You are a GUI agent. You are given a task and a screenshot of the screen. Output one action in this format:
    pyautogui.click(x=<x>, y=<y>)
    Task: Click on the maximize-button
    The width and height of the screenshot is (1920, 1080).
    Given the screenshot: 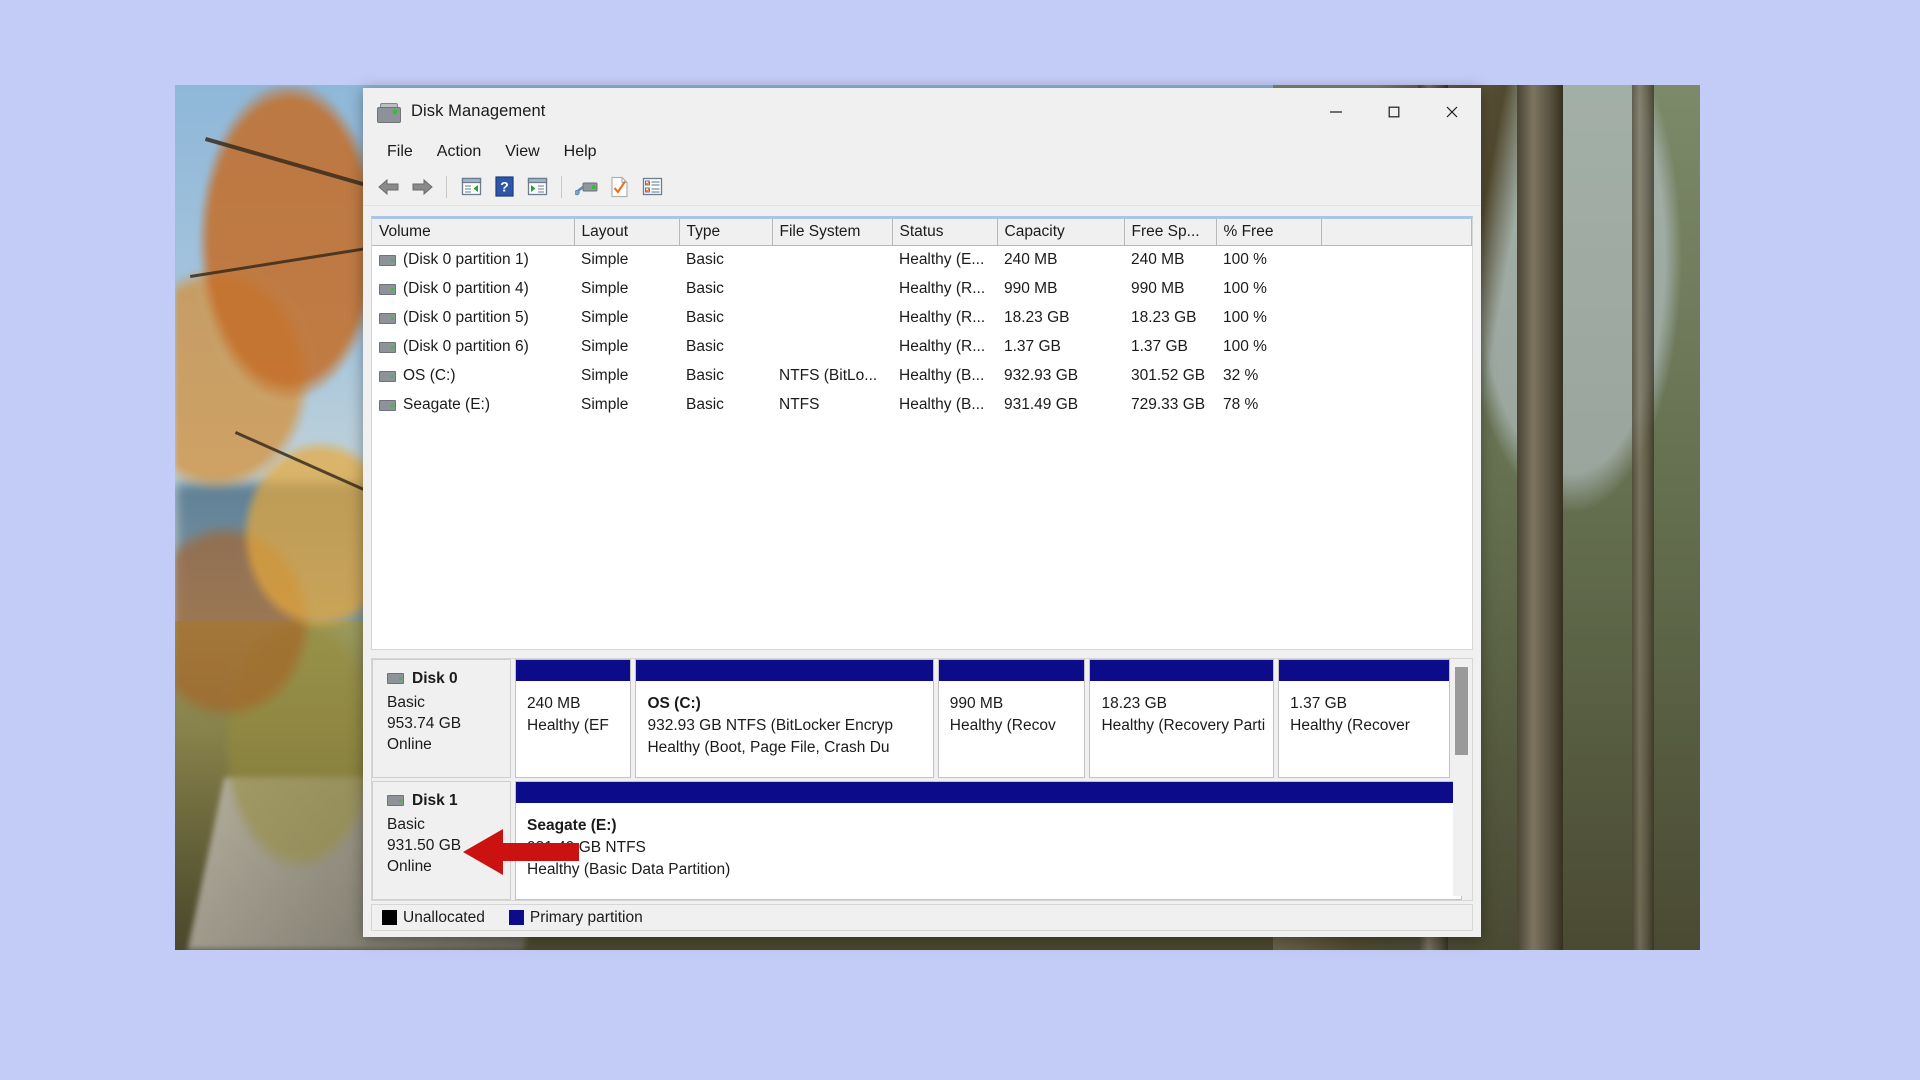 What is the action you would take?
    pyautogui.click(x=1394, y=111)
    